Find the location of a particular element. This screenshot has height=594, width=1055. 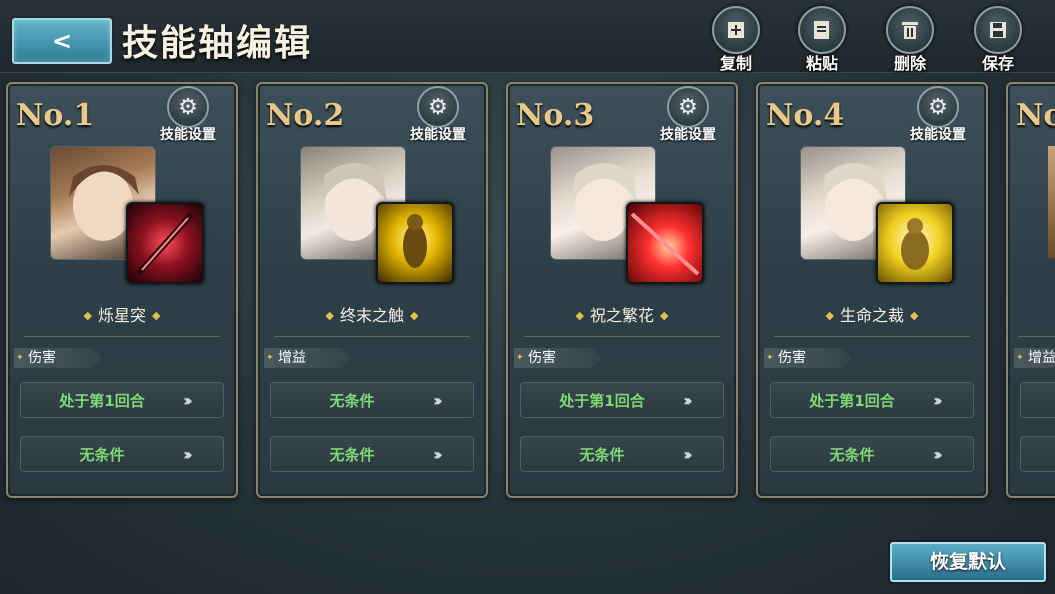

paste-icon is located at coordinates (822, 30).